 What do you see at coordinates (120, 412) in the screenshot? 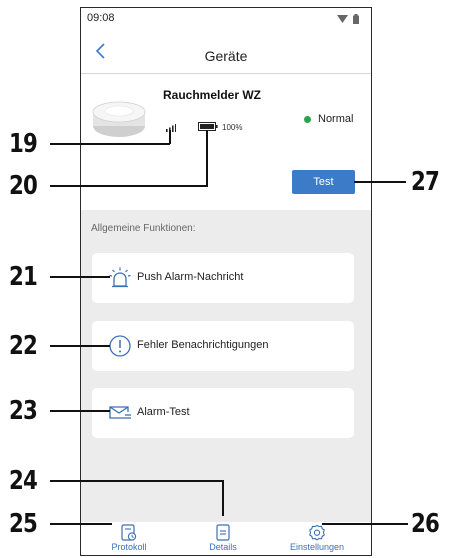
I see `envelope-icon` at bounding box center [120, 412].